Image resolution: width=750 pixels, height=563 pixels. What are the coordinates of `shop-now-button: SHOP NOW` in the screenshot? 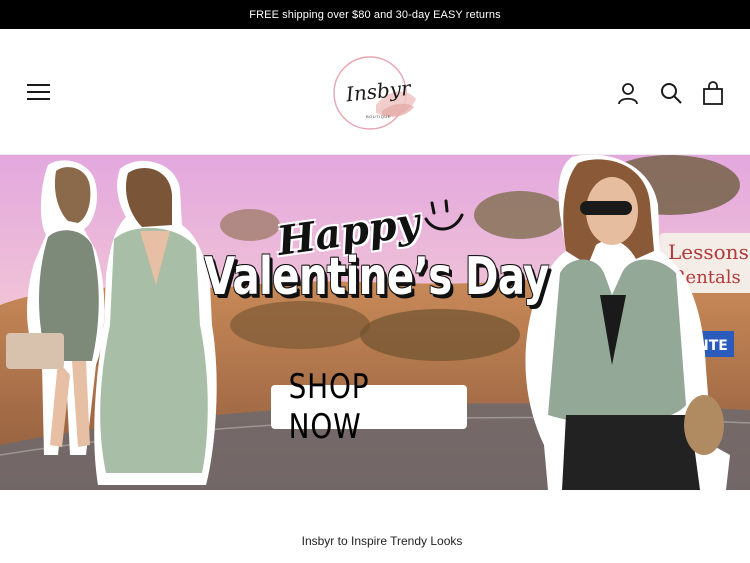 It's located at (369, 407).